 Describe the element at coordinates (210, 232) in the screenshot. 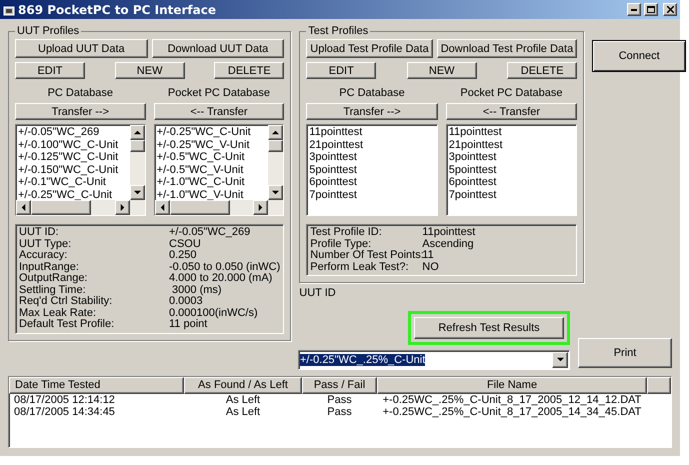

I see `detail-value: +/-0.05"WC_269` at that location.